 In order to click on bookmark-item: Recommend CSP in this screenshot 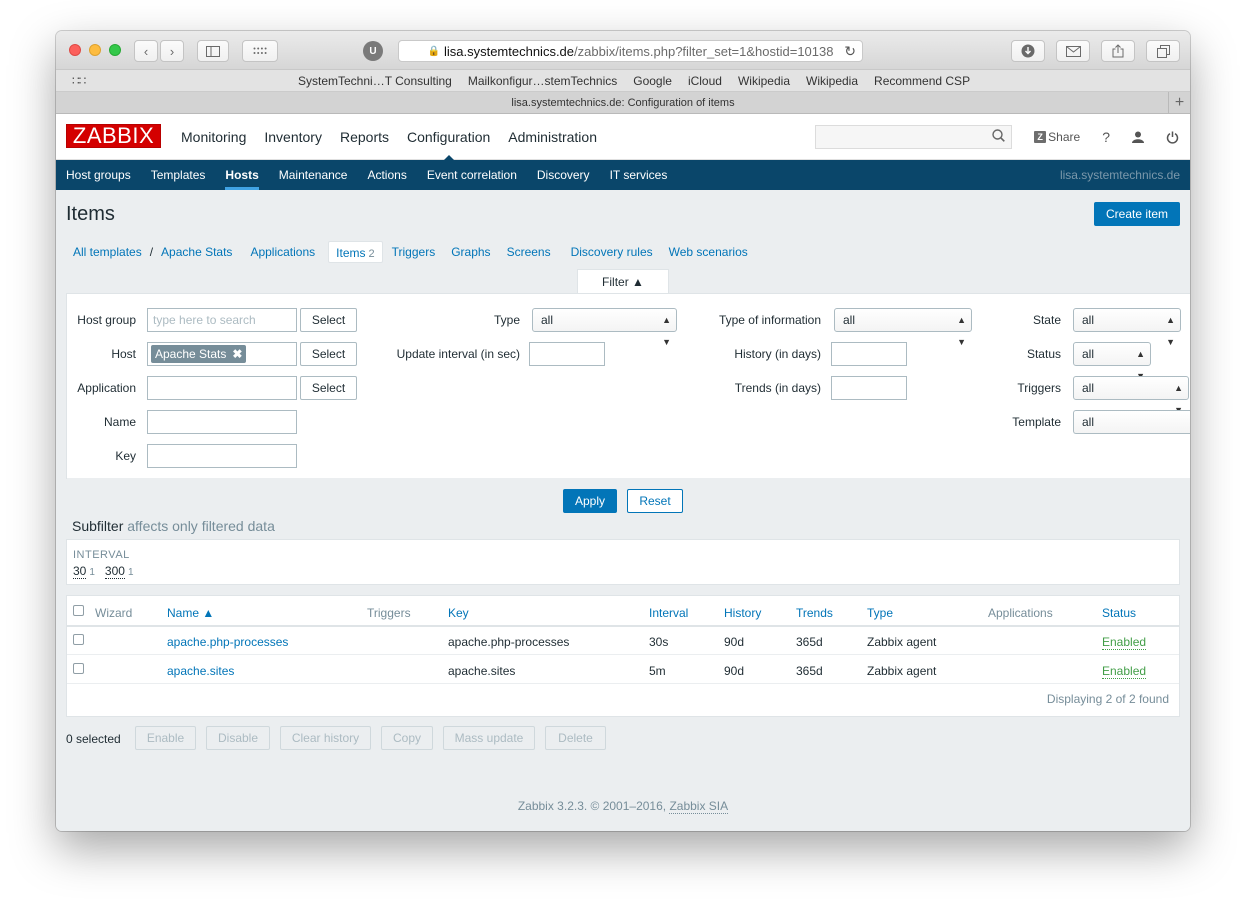, I will do `click(922, 81)`.